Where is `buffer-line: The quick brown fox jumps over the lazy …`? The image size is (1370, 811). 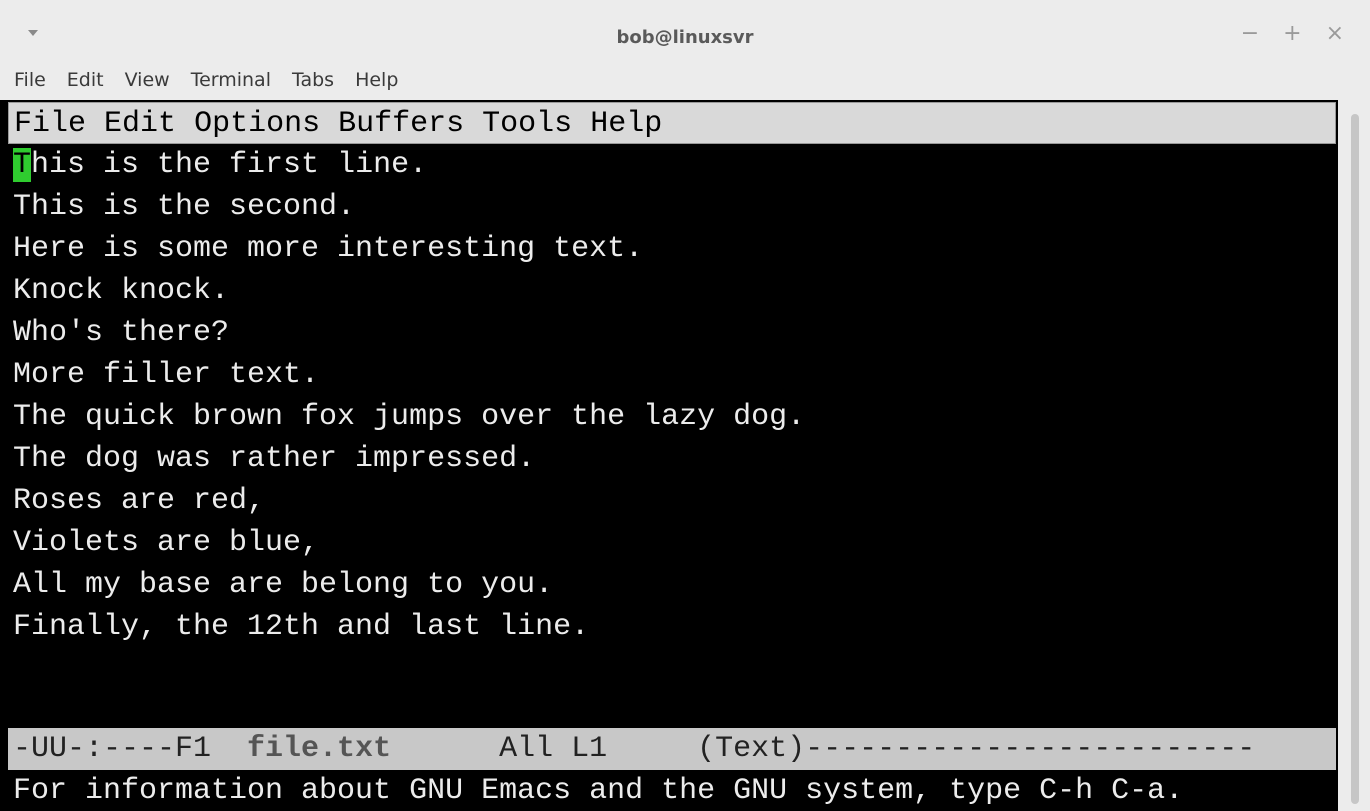 buffer-line: The quick brown fox jumps over the lazy … is located at coordinates (673, 417).